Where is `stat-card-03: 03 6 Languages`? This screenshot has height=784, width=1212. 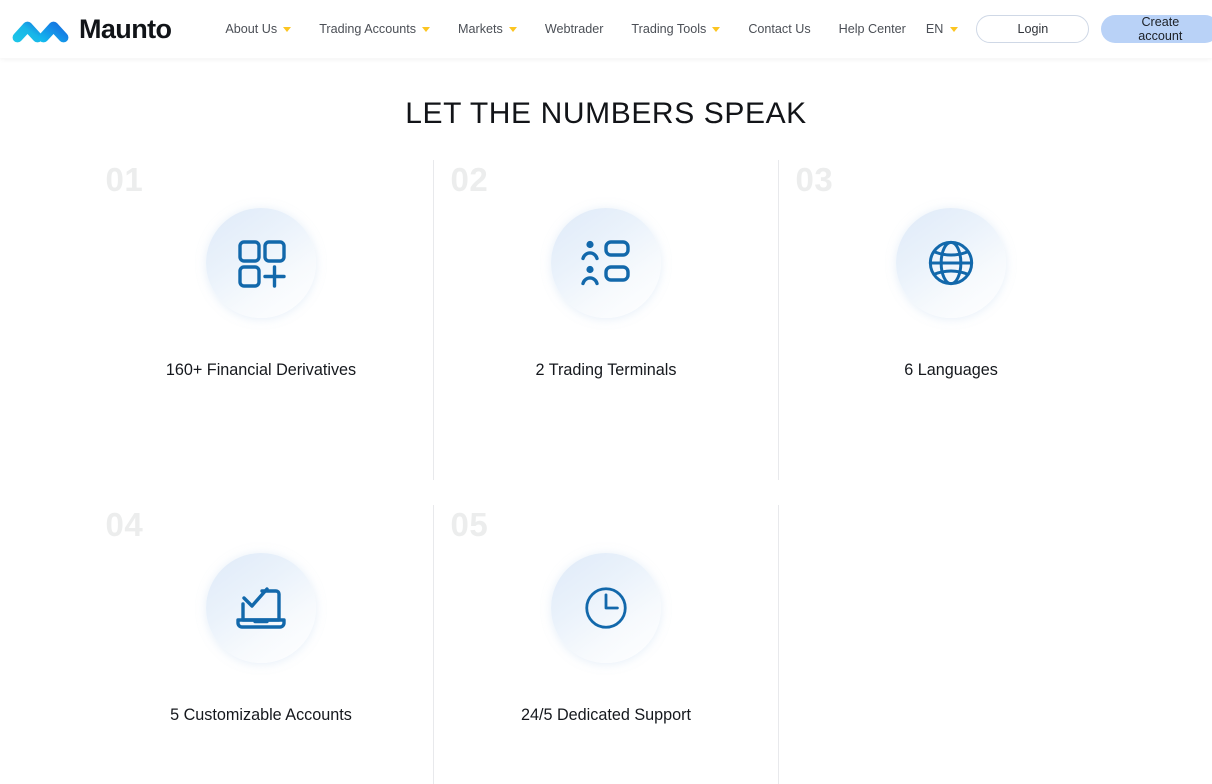
stat-card-03: 03 6 Languages is located at coordinates (951, 327).